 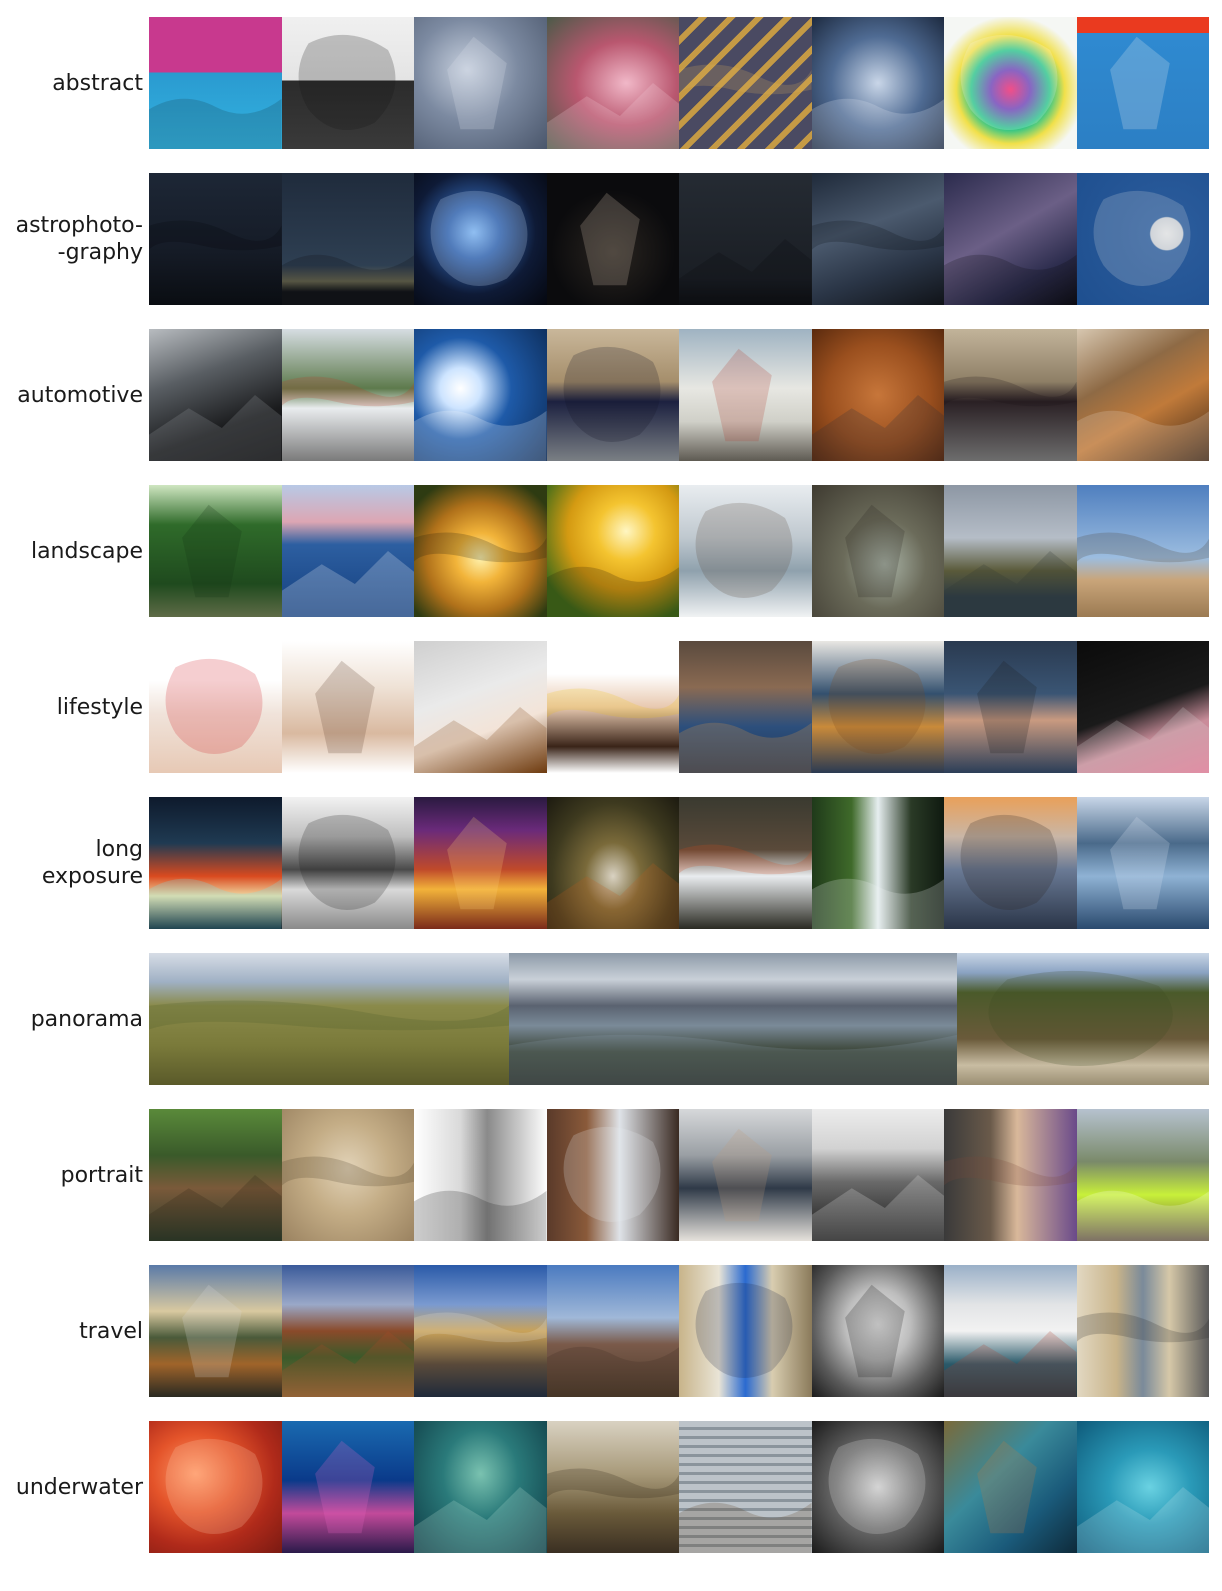 I want to click on phone-pink-photo, so click(x=1142, y=707).